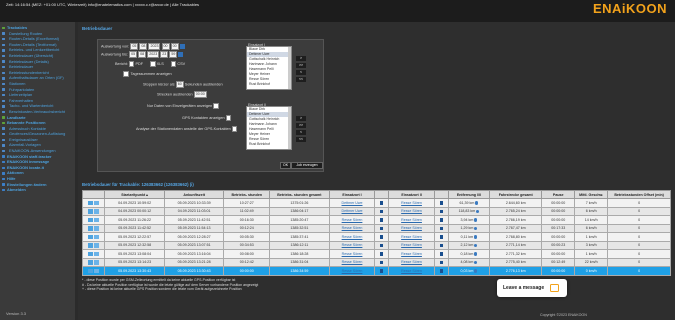 This screenshot has height=320, width=675. Describe the element at coordinates (131, 64) in the screenshot. I see `pdf-checkbox` at that location.